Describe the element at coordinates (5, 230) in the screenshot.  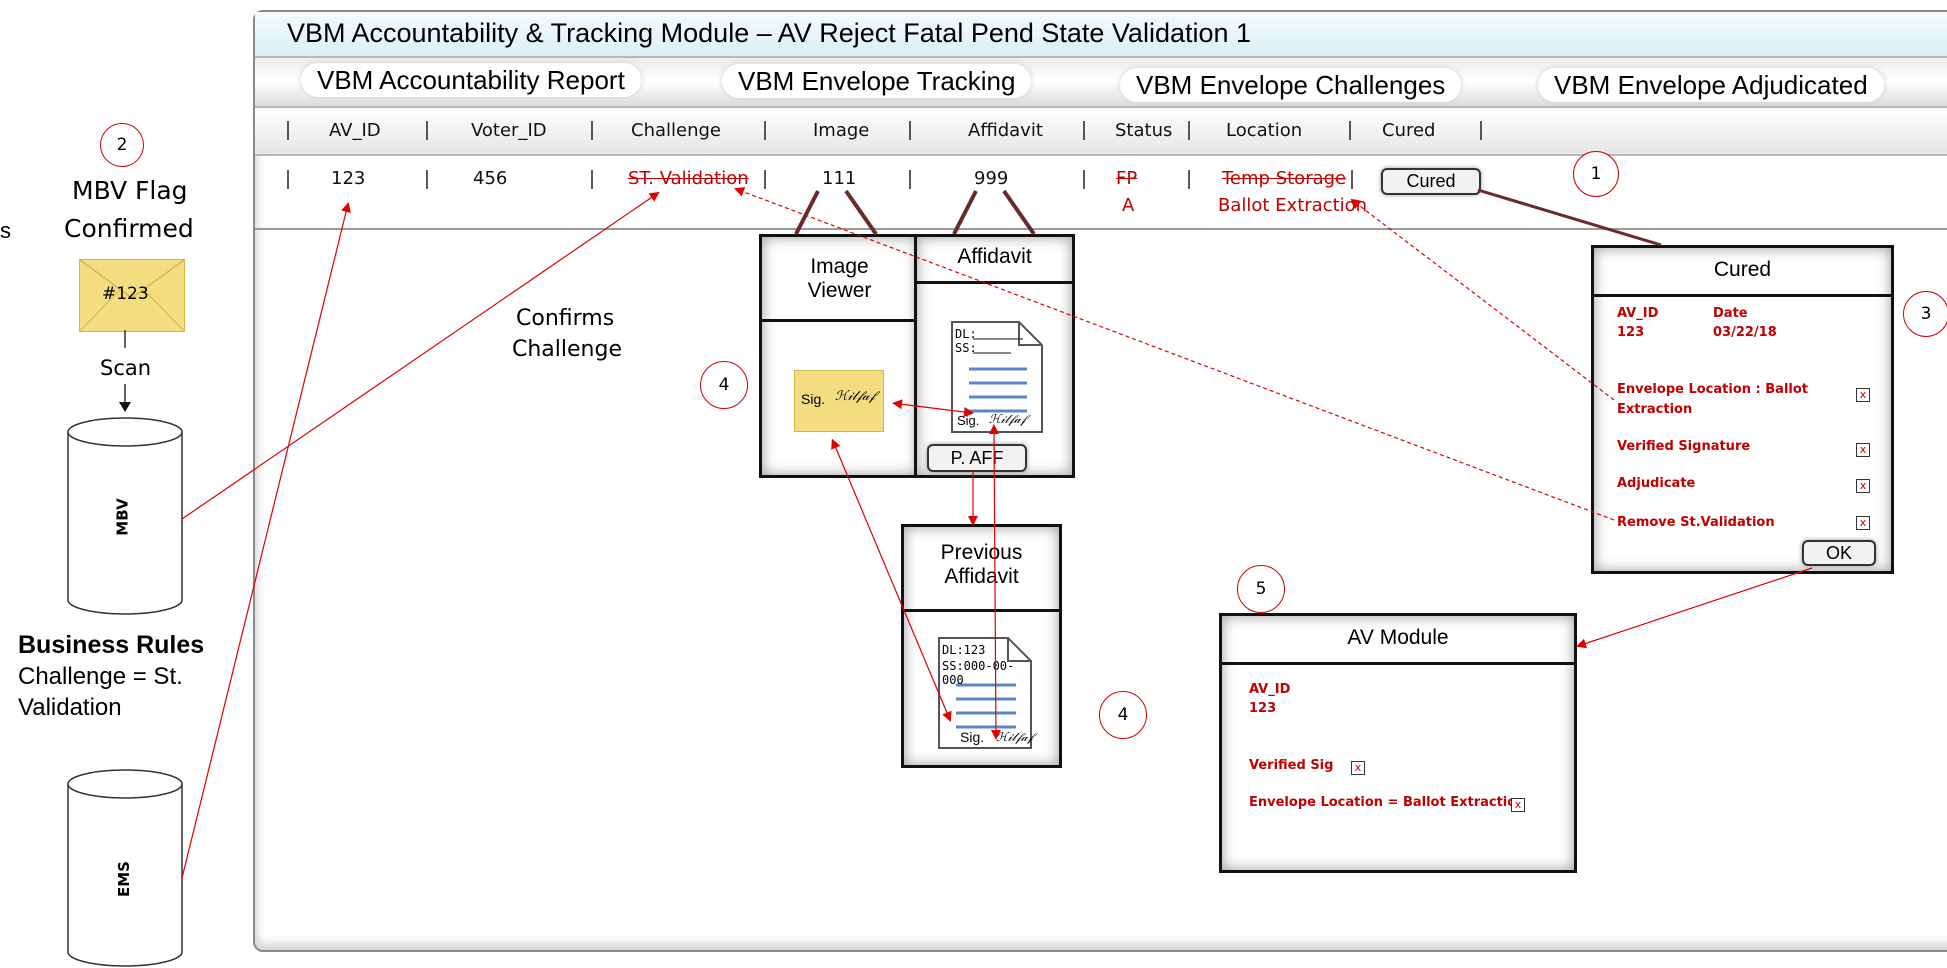
I see `partial-text: s` at that location.